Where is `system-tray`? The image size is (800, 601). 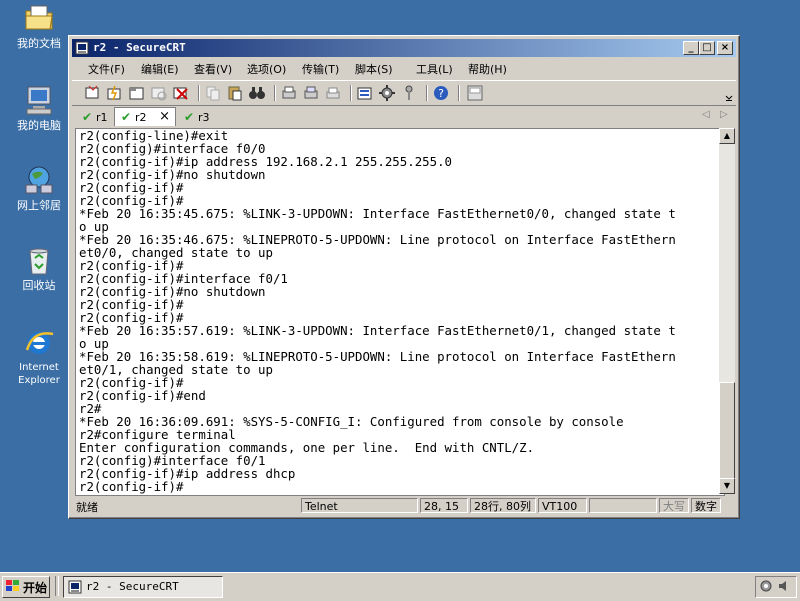
system-tray is located at coordinates (776, 587).